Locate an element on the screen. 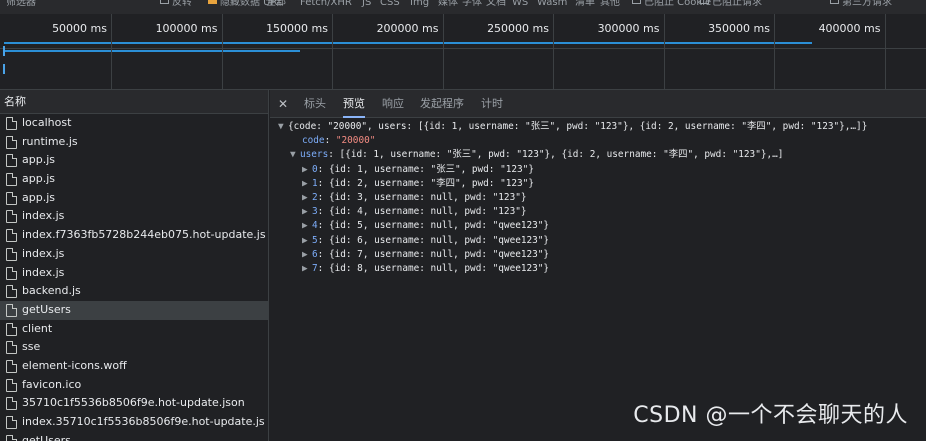 This screenshot has height=441, width=926. code-property: code: "20000" is located at coordinates (339, 141).